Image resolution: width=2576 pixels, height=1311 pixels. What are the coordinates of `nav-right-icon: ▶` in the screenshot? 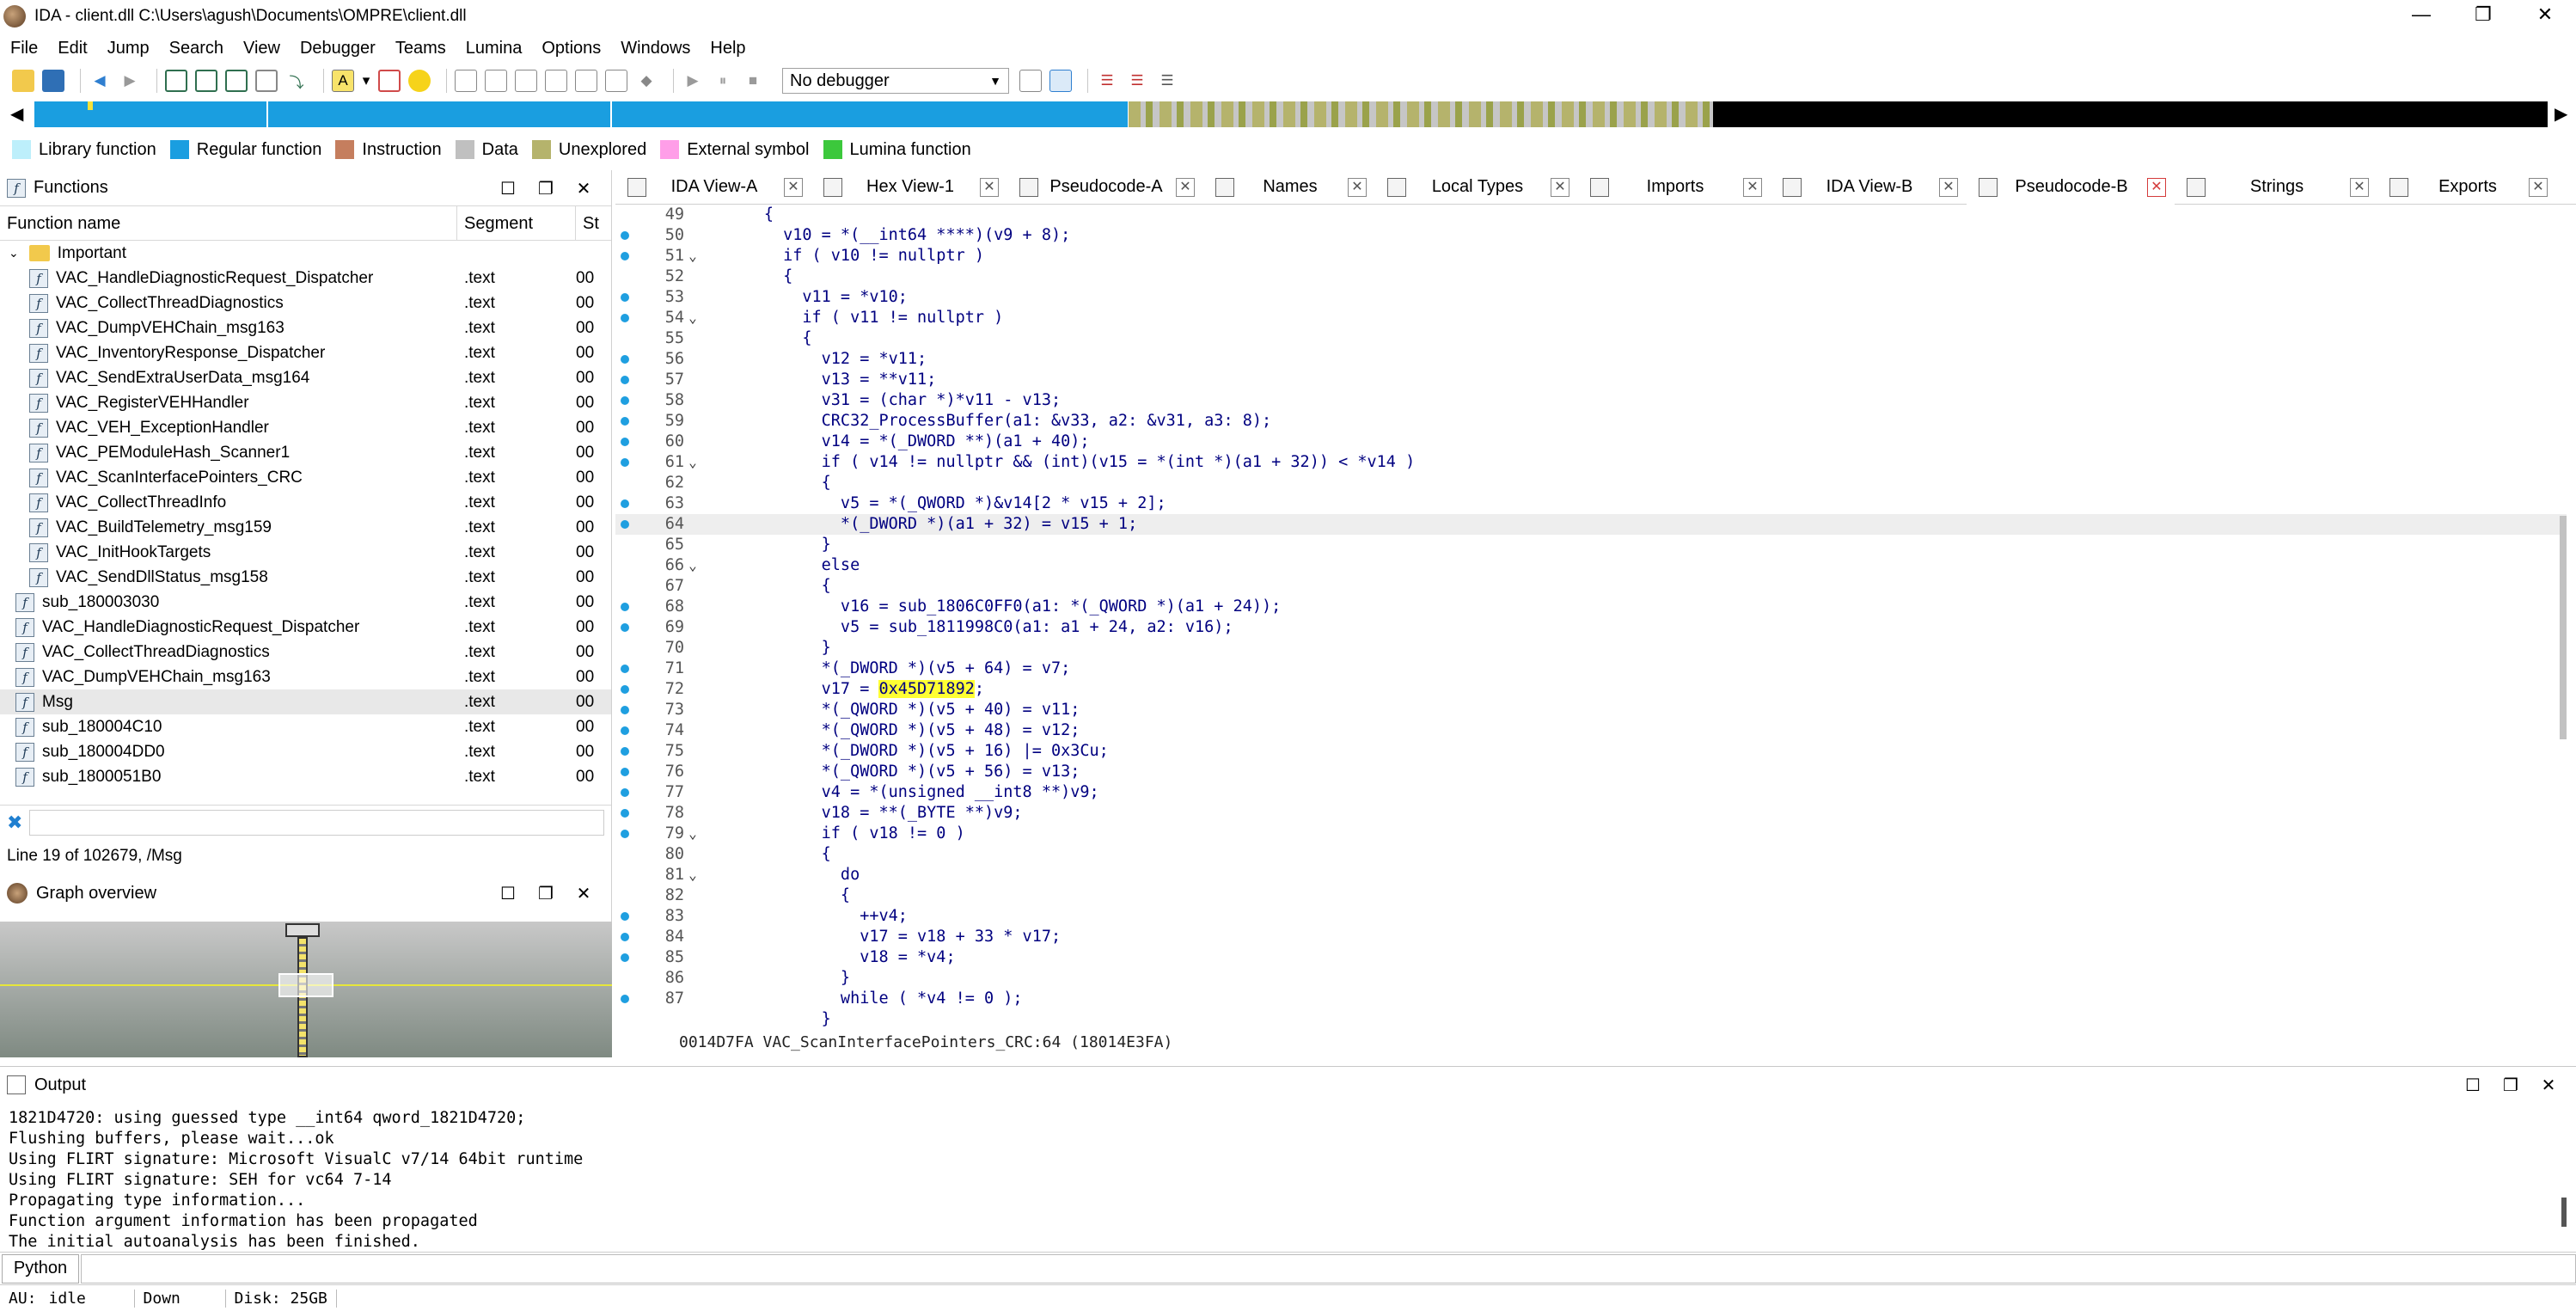 It's located at (2561, 114).